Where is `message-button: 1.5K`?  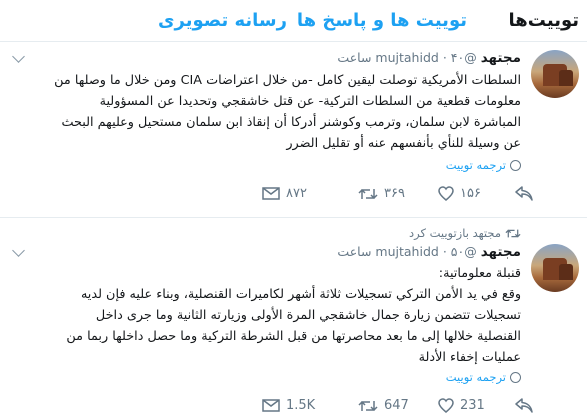
message-button: 1.5K is located at coordinates (288, 405).